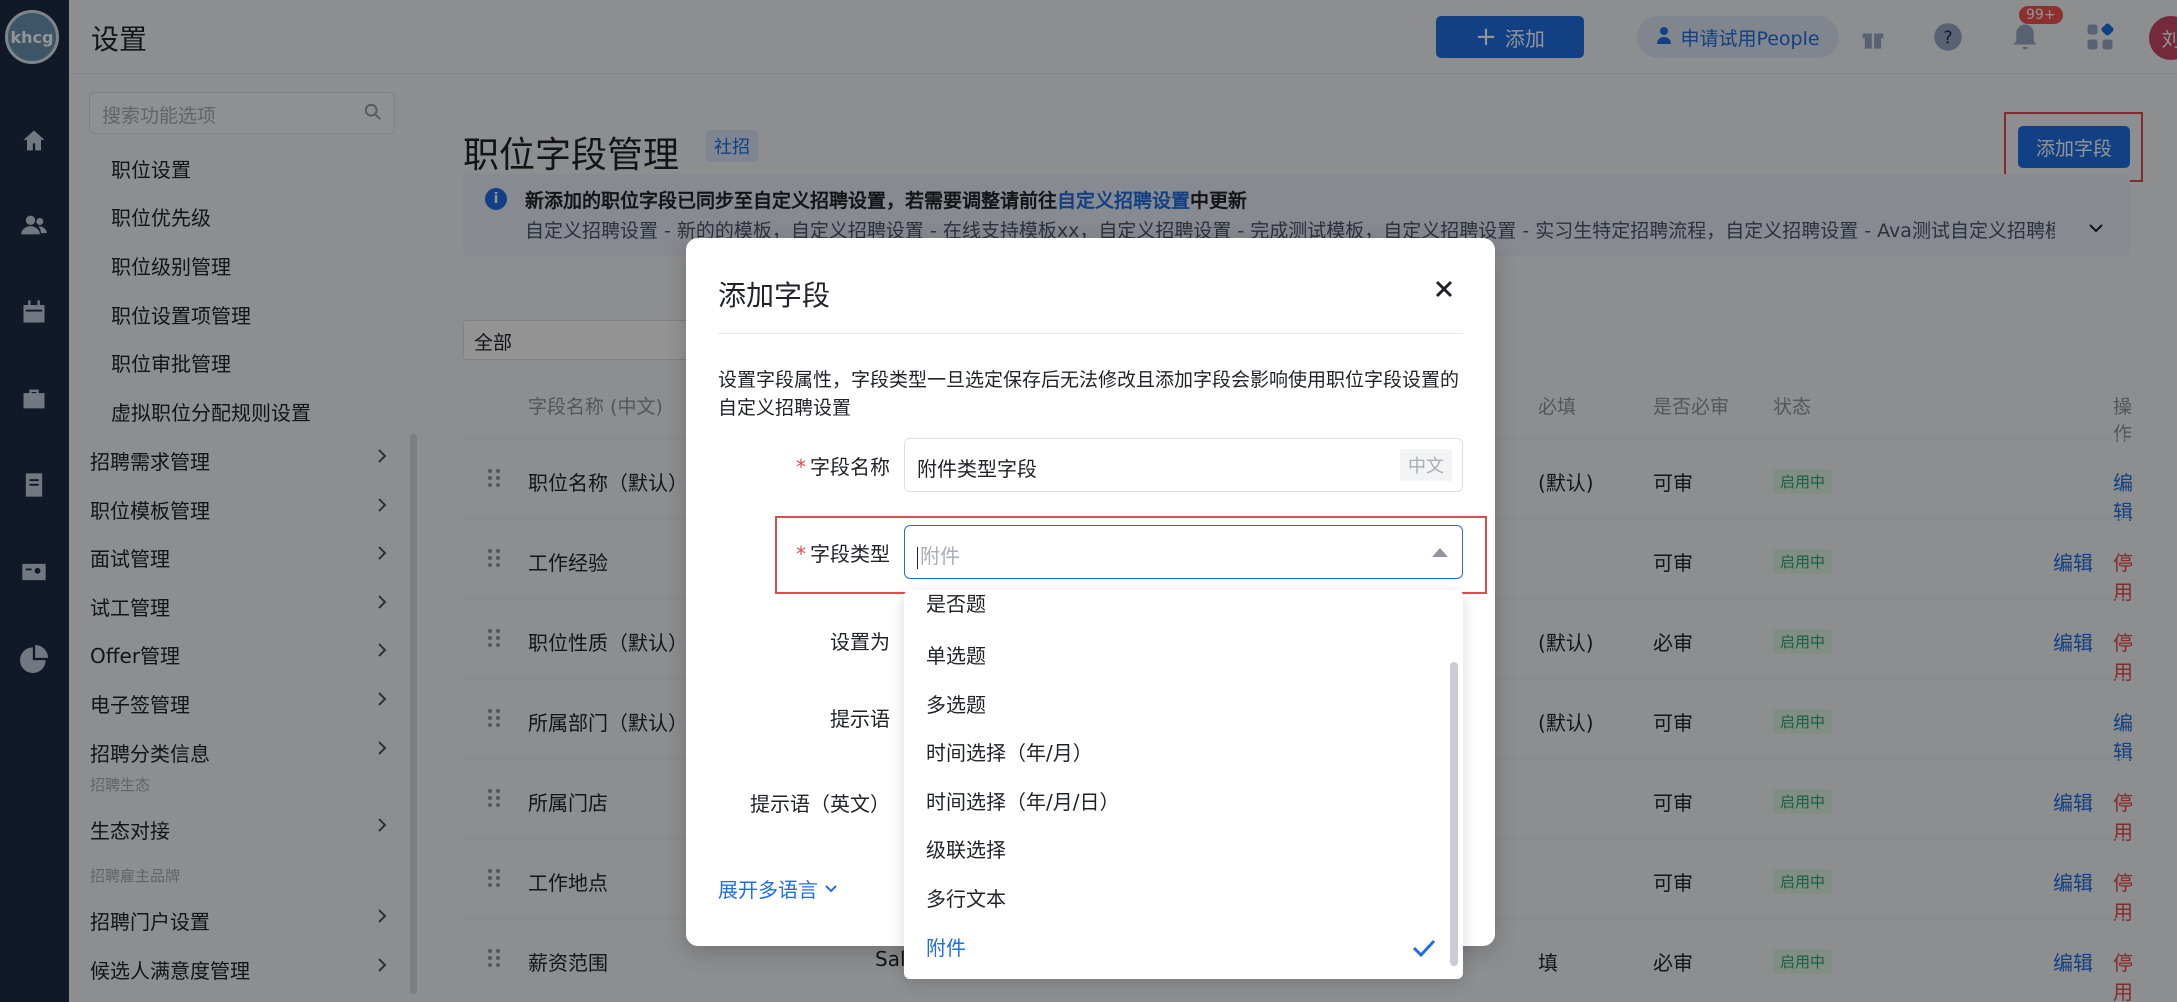 This screenshot has width=2177, height=1002. Describe the element at coordinates (1090, 333) in the screenshot. I see `modal-divider` at that location.